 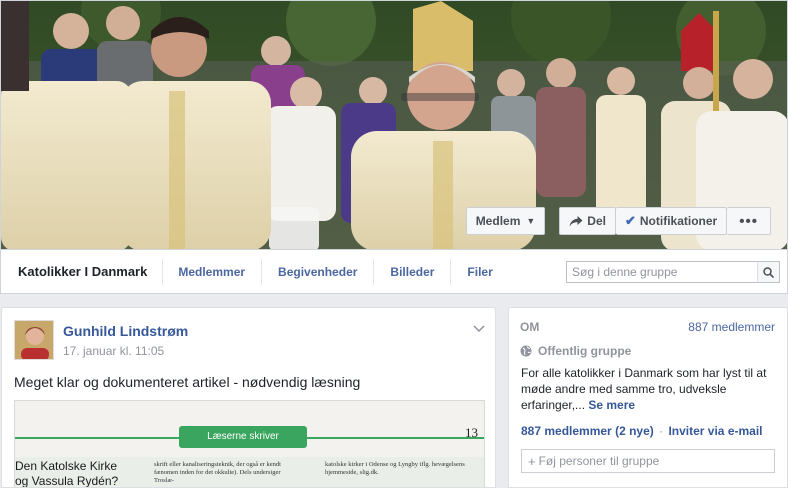 What do you see at coordinates (611, 405) in the screenshot?
I see `see-more-link: Se mere` at bounding box center [611, 405].